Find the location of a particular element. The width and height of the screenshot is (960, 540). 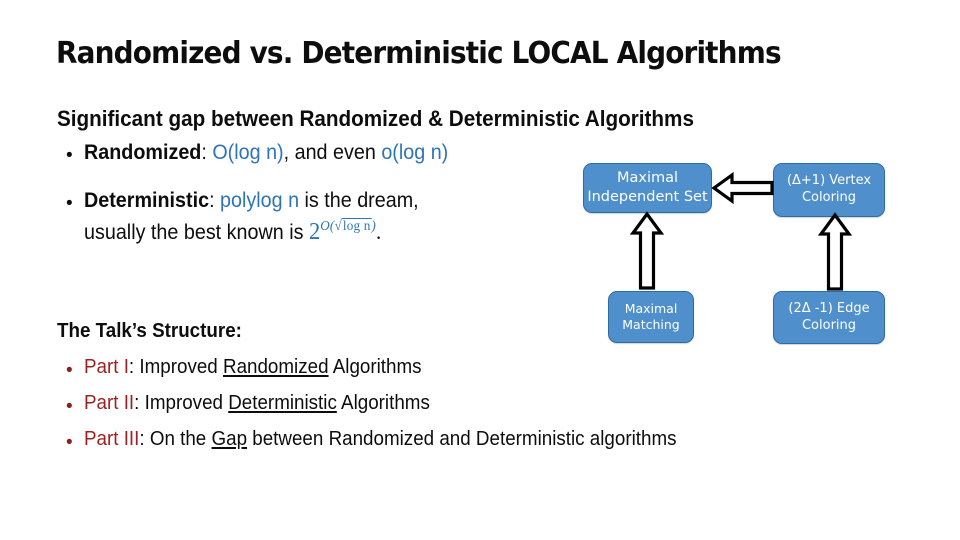

bullet-deterministic-line-2: usually the best known is 2O(√log n). is located at coordinates (233, 231).